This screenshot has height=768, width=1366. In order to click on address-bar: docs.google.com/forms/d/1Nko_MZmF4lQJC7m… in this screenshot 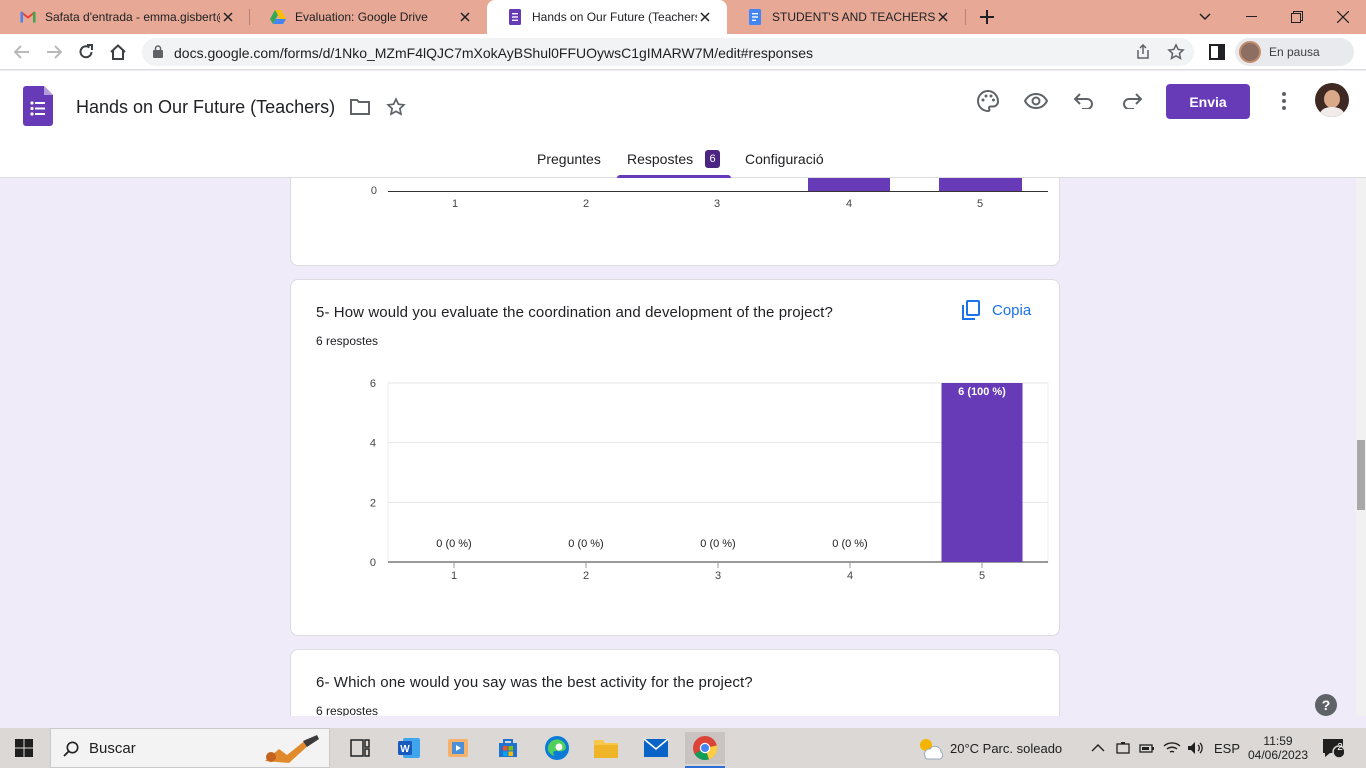, I will do `click(668, 52)`.